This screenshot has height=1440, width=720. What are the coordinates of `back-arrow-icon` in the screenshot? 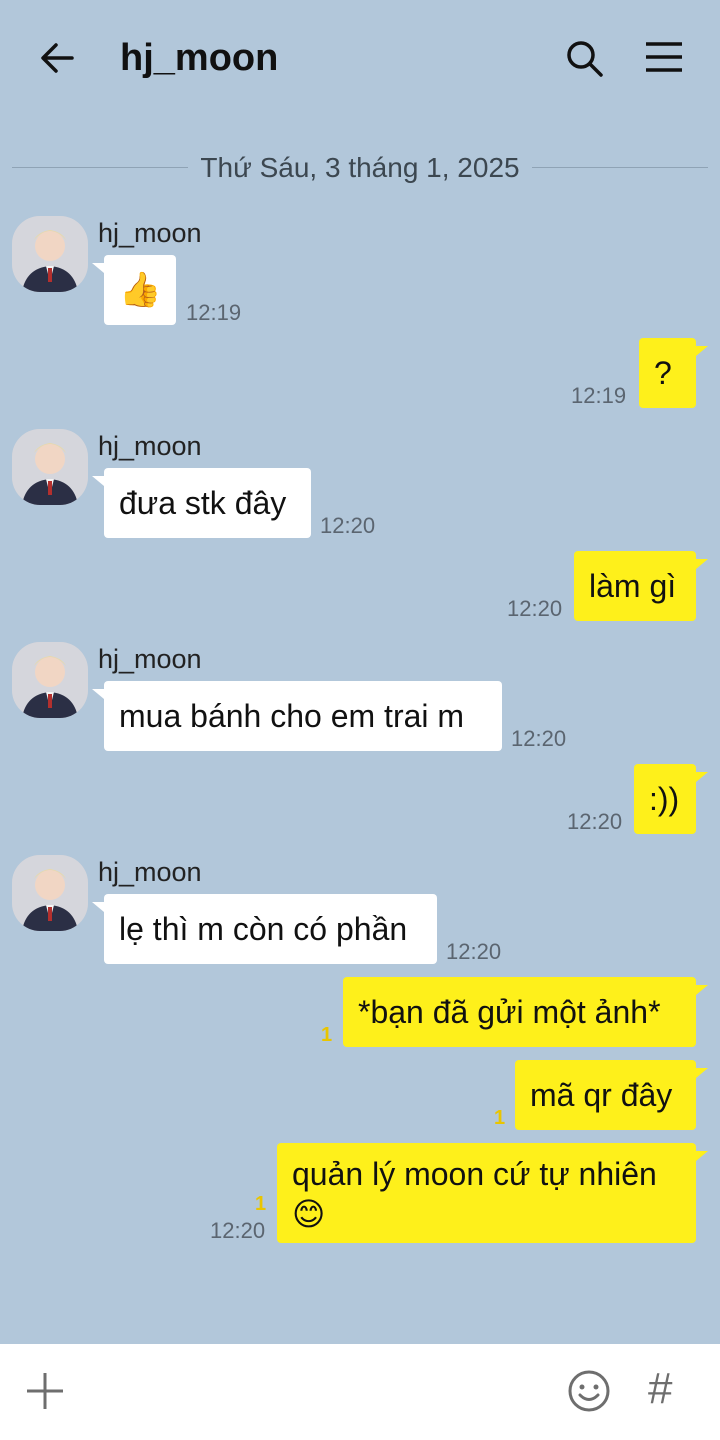 It's located at (58, 58).